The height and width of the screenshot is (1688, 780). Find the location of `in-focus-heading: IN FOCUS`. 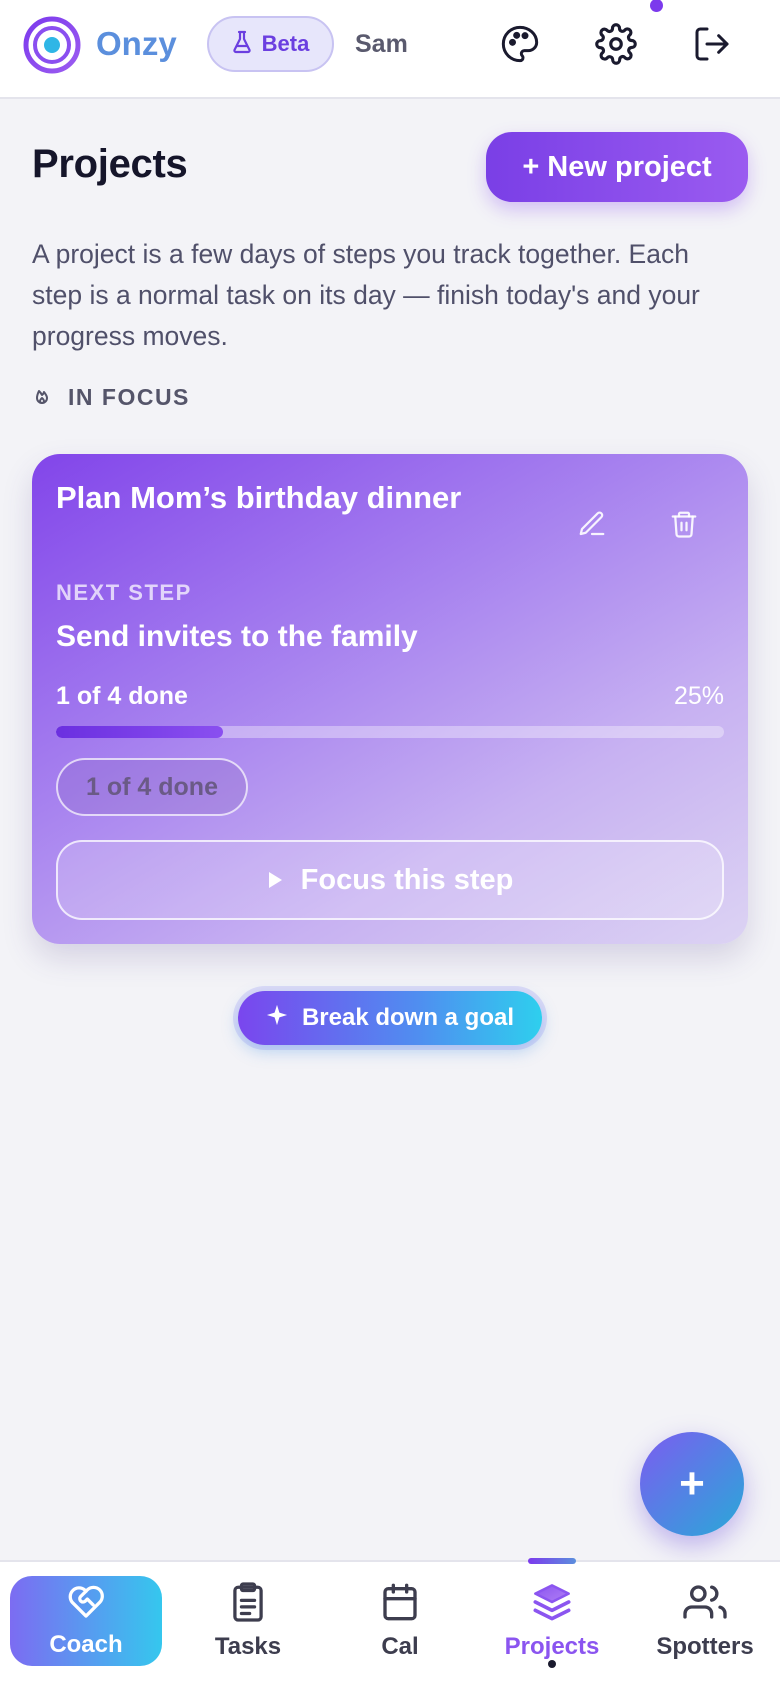

in-focus-heading: IN FOCUS is located at coordinates (112, 397).